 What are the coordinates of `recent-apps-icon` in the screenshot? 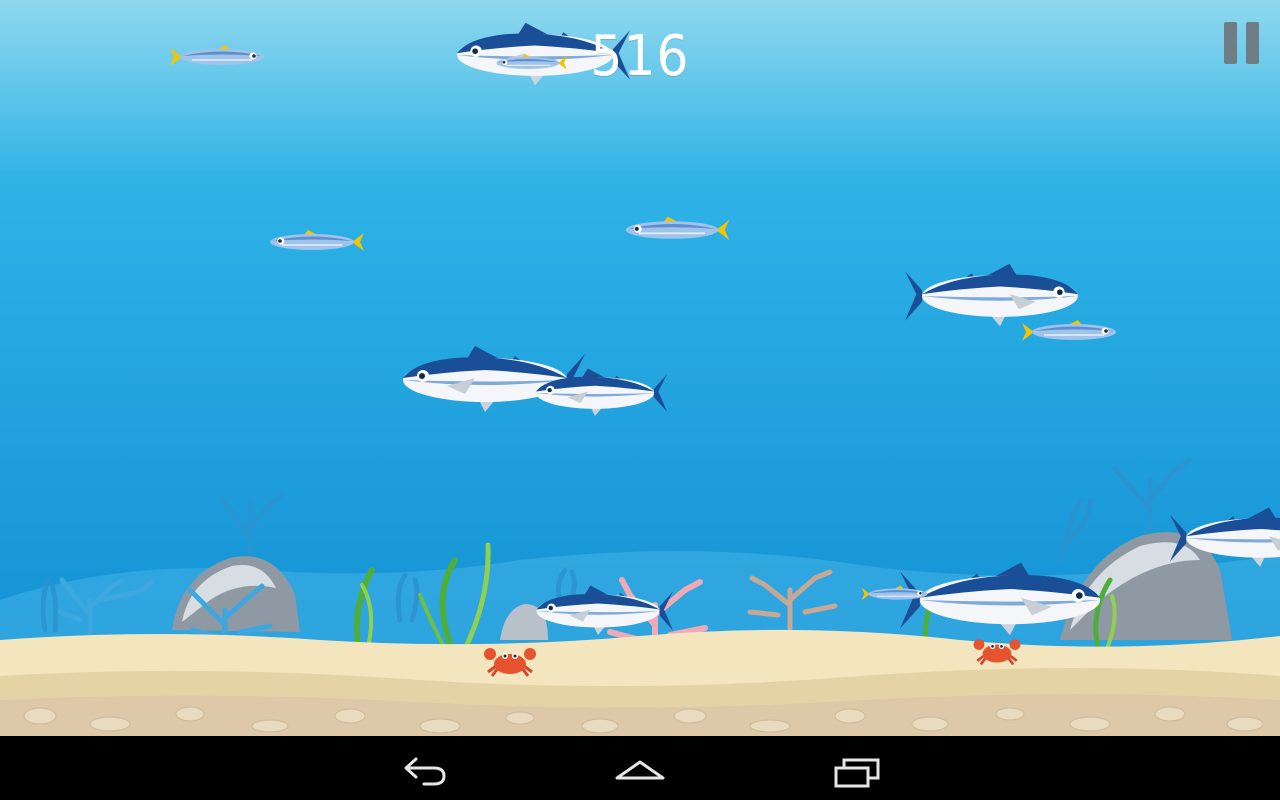 It's located at (857, 773).